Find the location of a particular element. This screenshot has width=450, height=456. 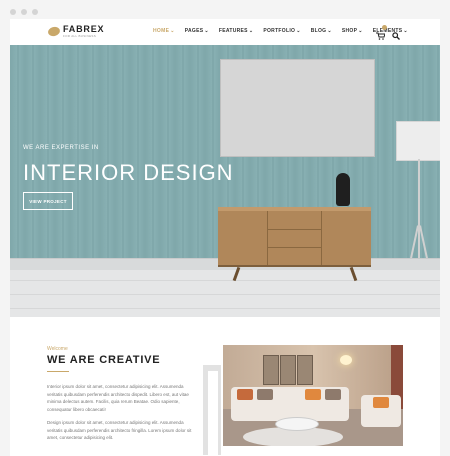

room-coffee-table is located at coordinates (297, 424).